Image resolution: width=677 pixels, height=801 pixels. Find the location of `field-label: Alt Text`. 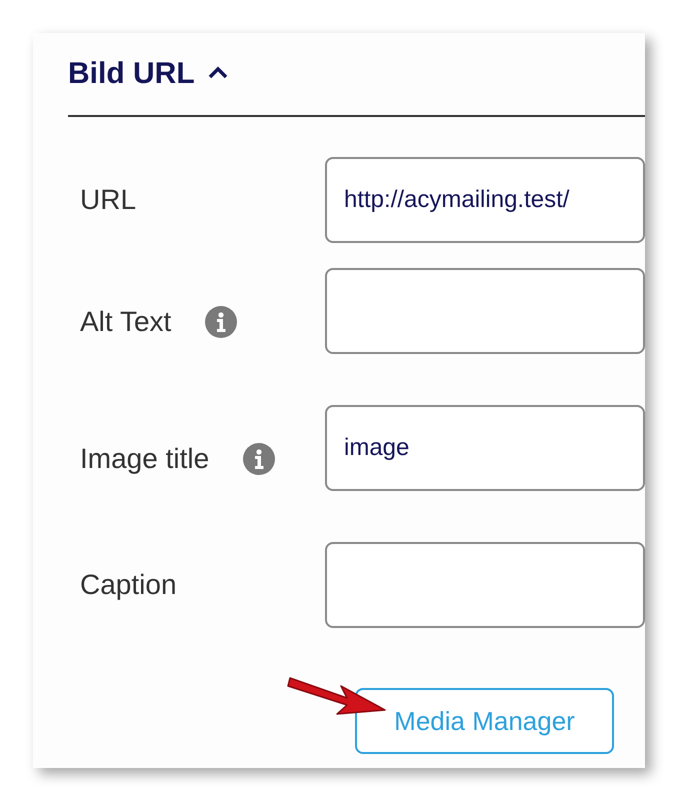

field-label: Alt Text is located at coordinates (126, 322).